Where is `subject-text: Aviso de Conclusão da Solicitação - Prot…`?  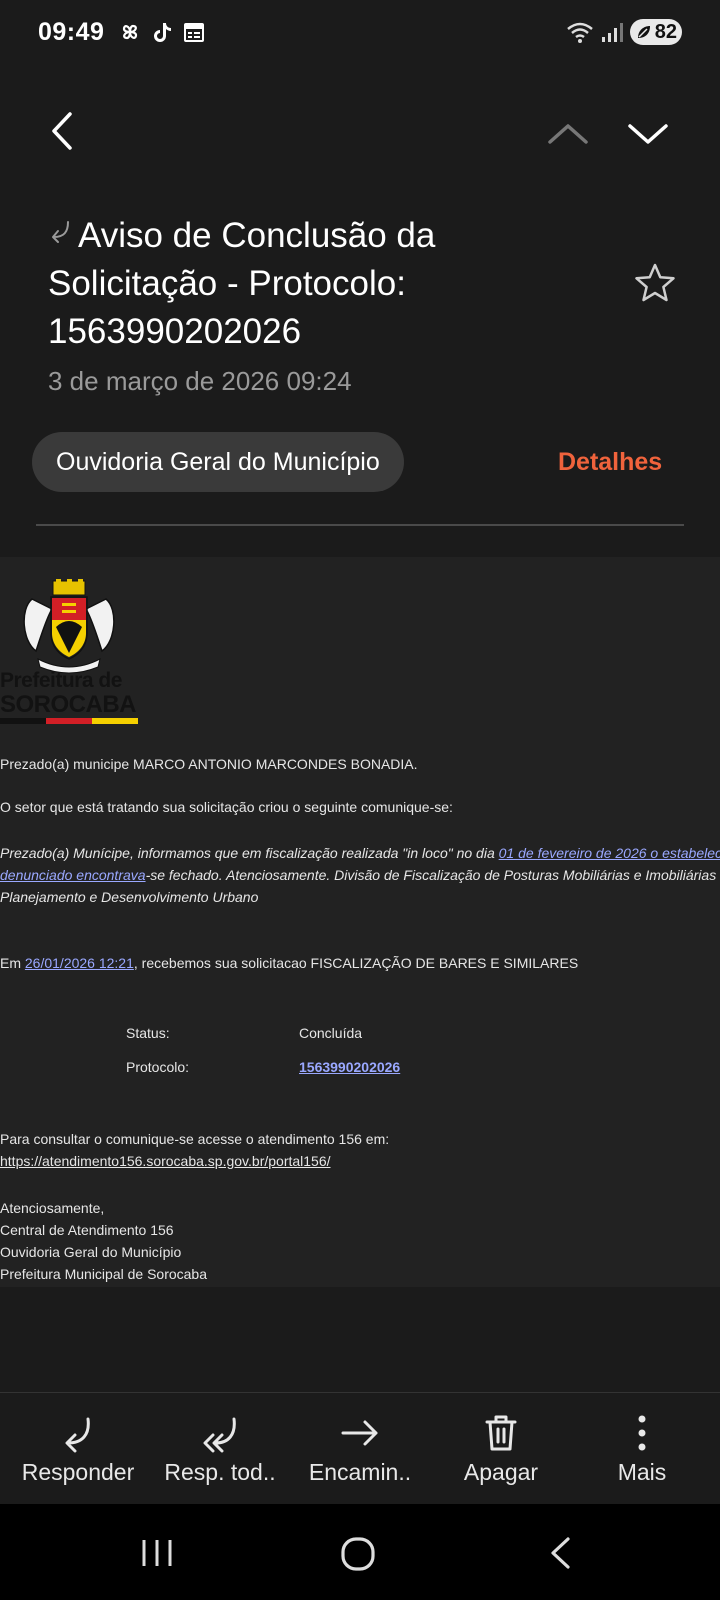
subject-text: Aviso de Conclusão da Solicitação - Prot… is located at coordinates (242, 283).